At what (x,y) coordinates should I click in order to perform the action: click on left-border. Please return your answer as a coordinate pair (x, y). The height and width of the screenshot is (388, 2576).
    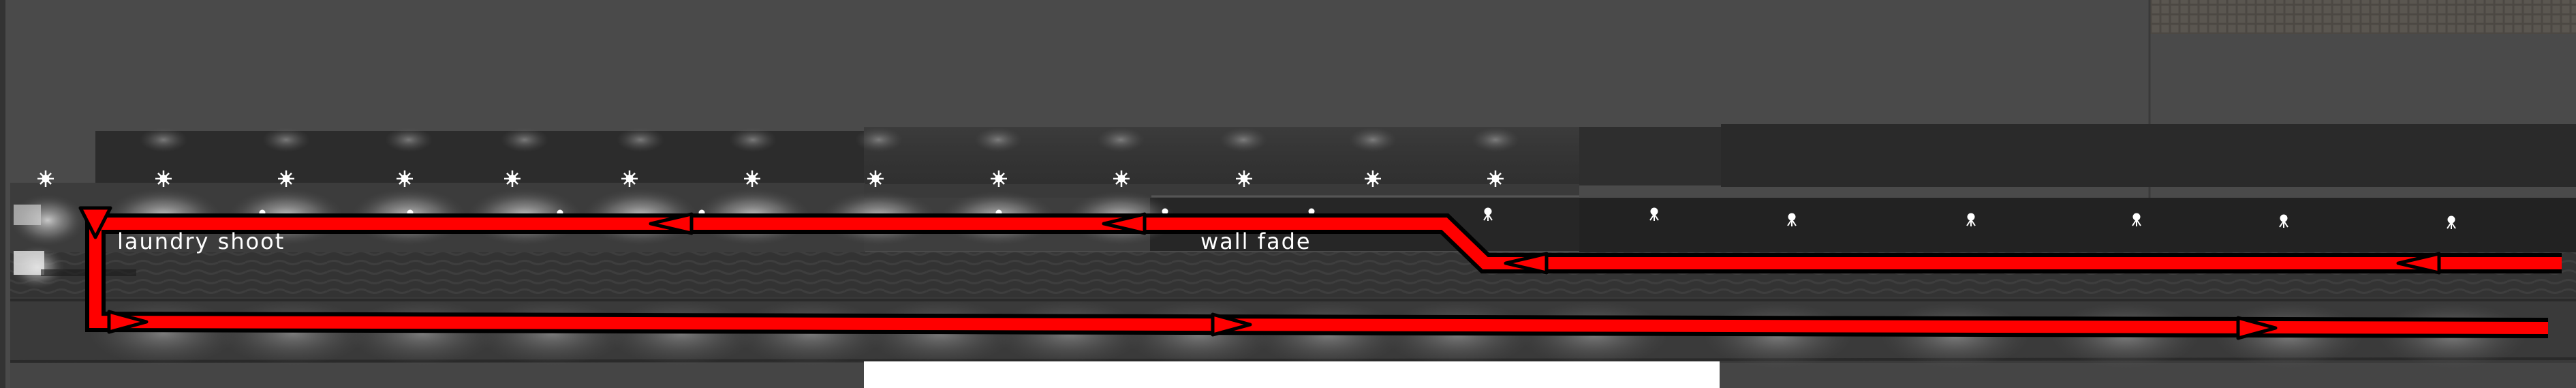
    Looking at the image, I should click on (2, 194).